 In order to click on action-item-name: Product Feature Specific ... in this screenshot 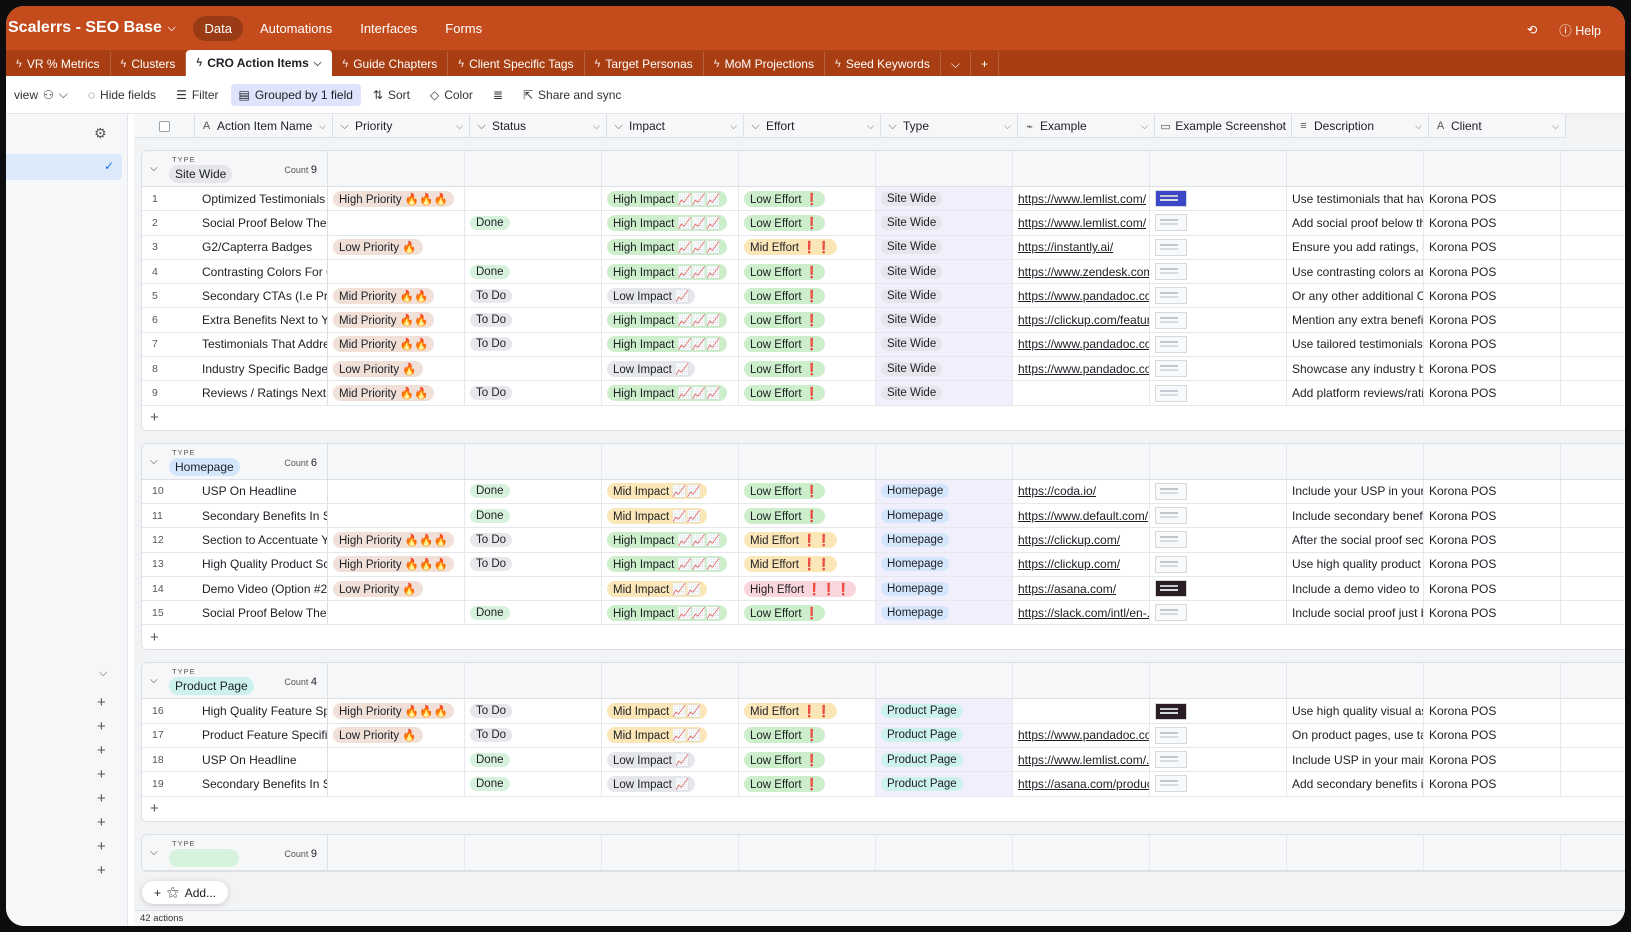, I will do `click(262, 735)`.